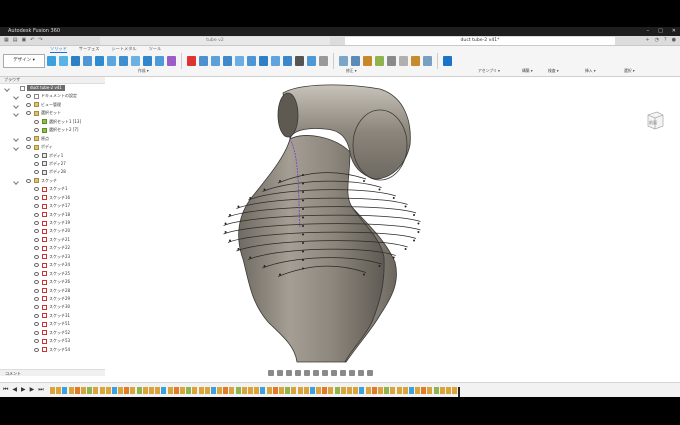 Image resolution: width=680 pixels, height=425 pixels. What do you see at coordinates (316, 373) in the screenshot?
I see `display-settings-icon` at bounding box center [316, 373].